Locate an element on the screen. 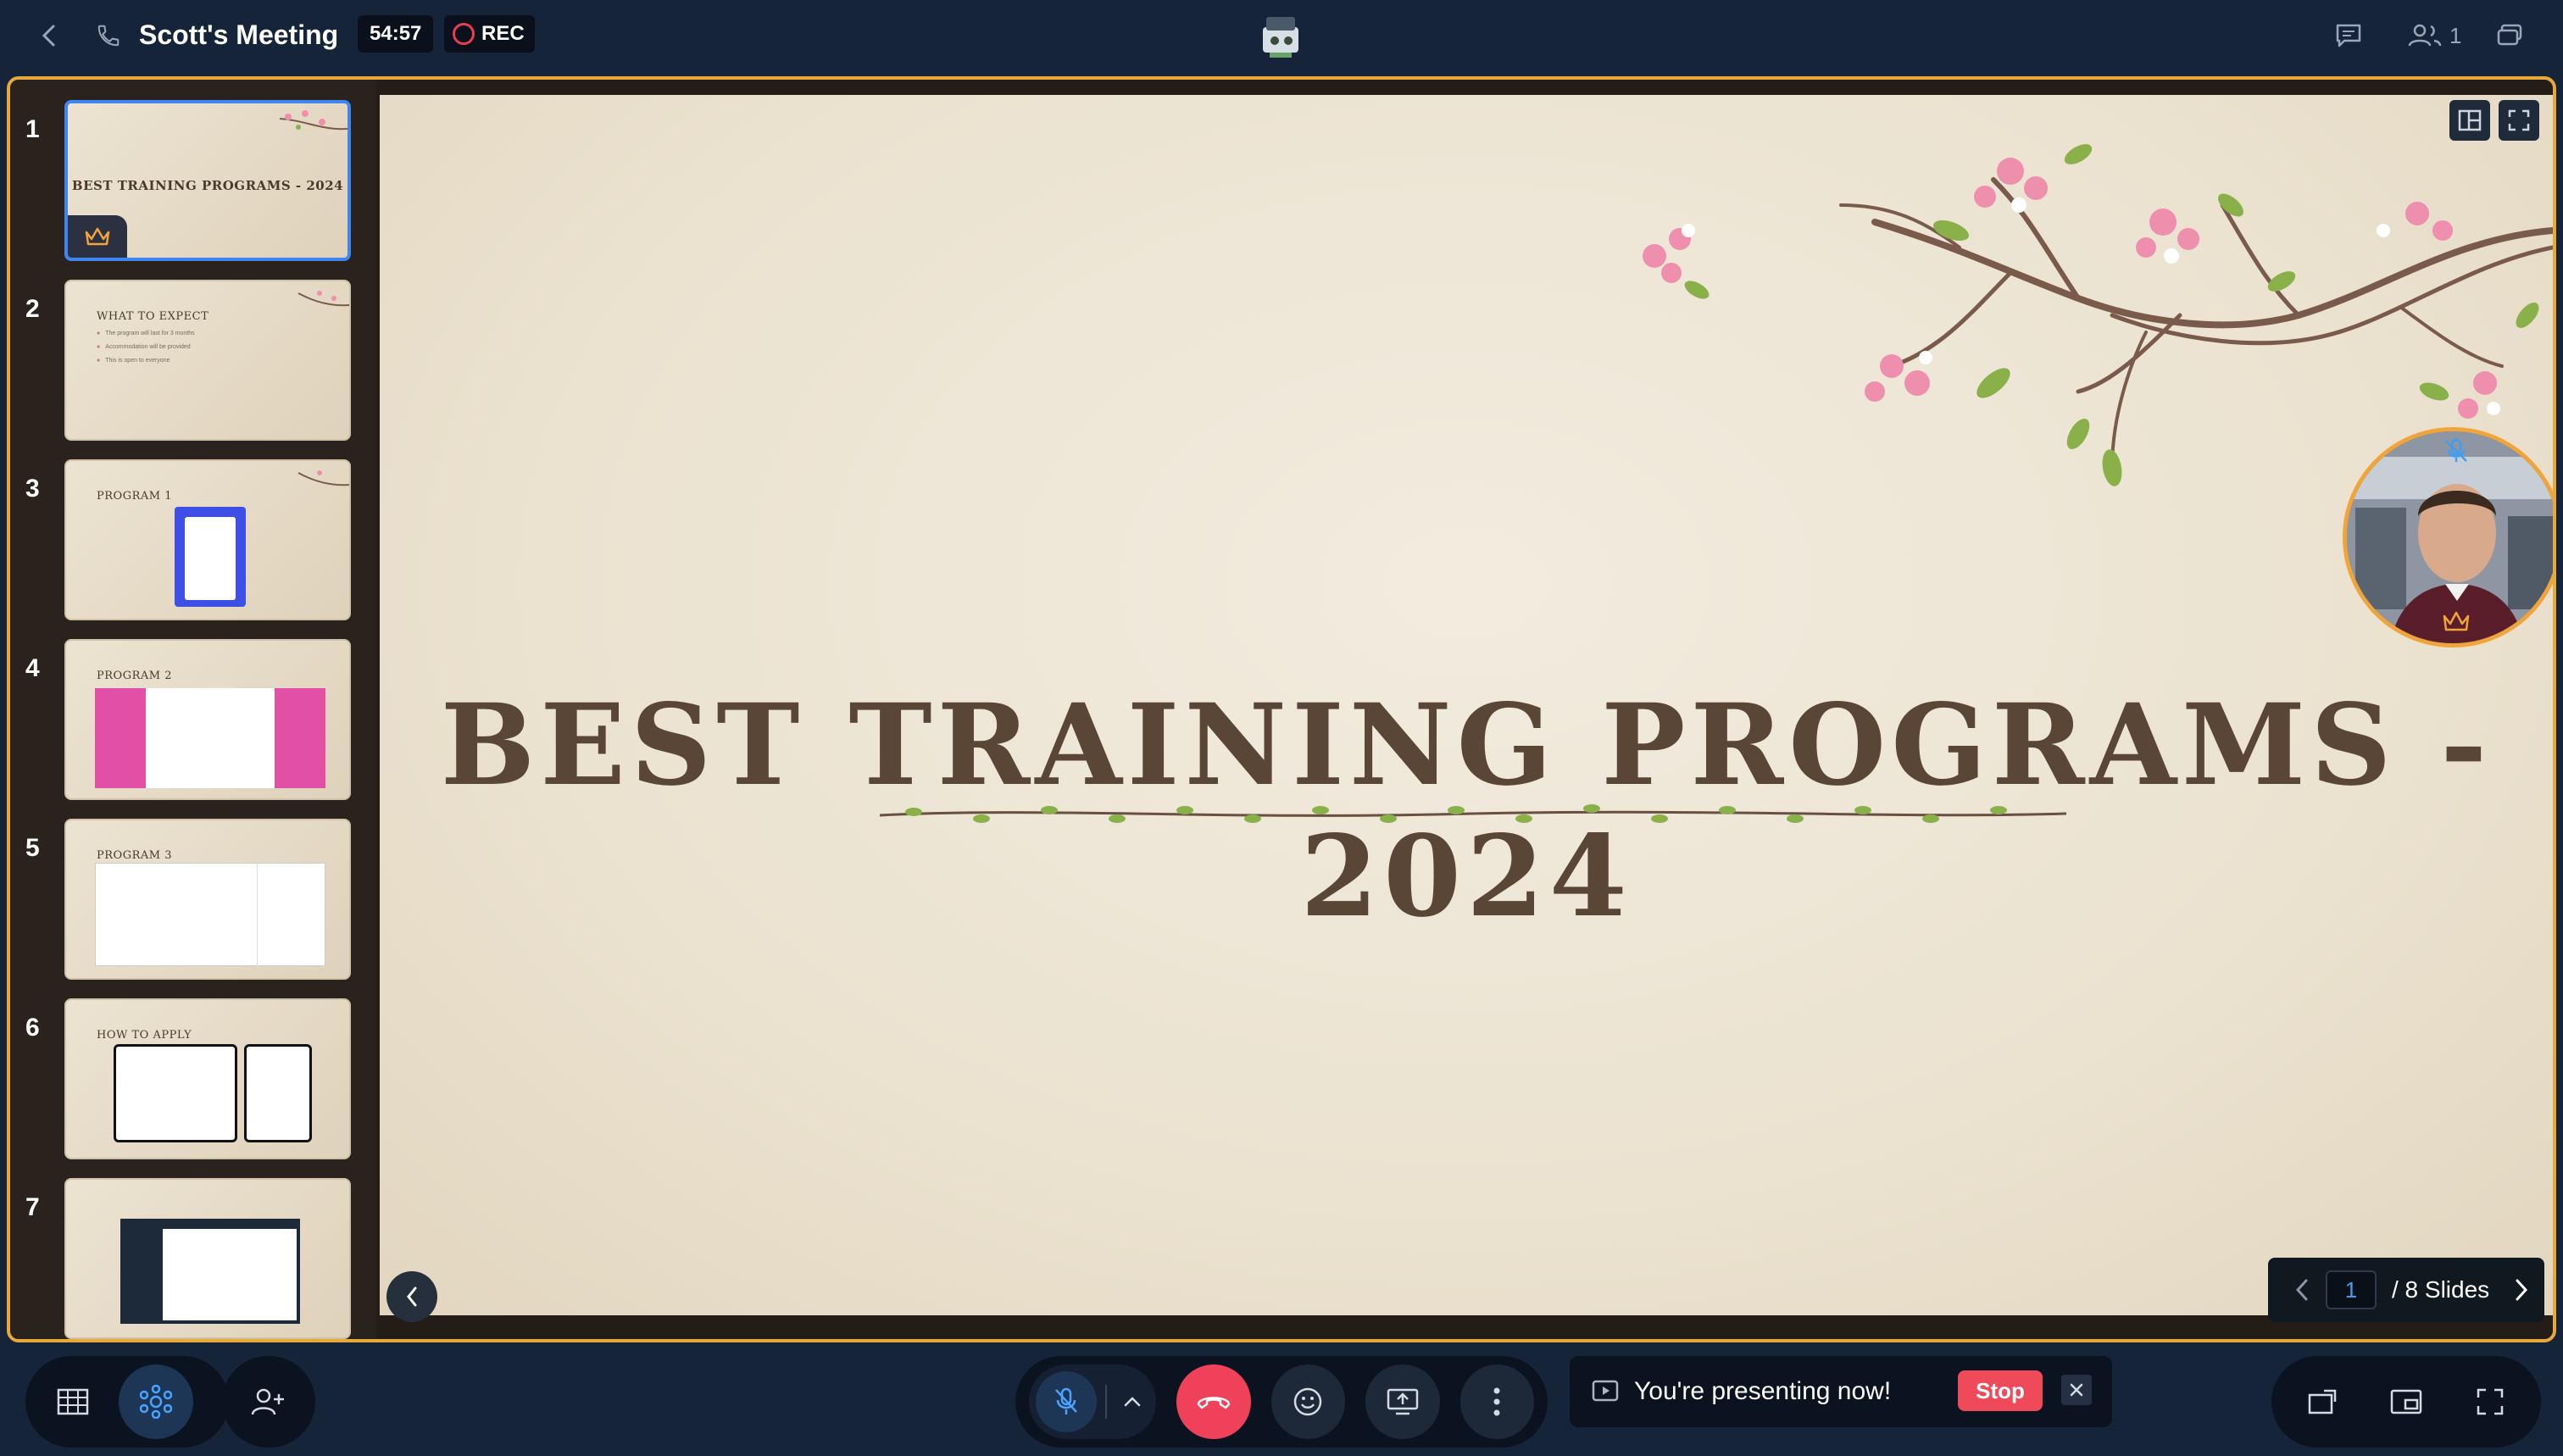 This screenshot has width=2563, height=1456. thumbnail-image: PROGRAM 2 is located at coordinates (207, 719).